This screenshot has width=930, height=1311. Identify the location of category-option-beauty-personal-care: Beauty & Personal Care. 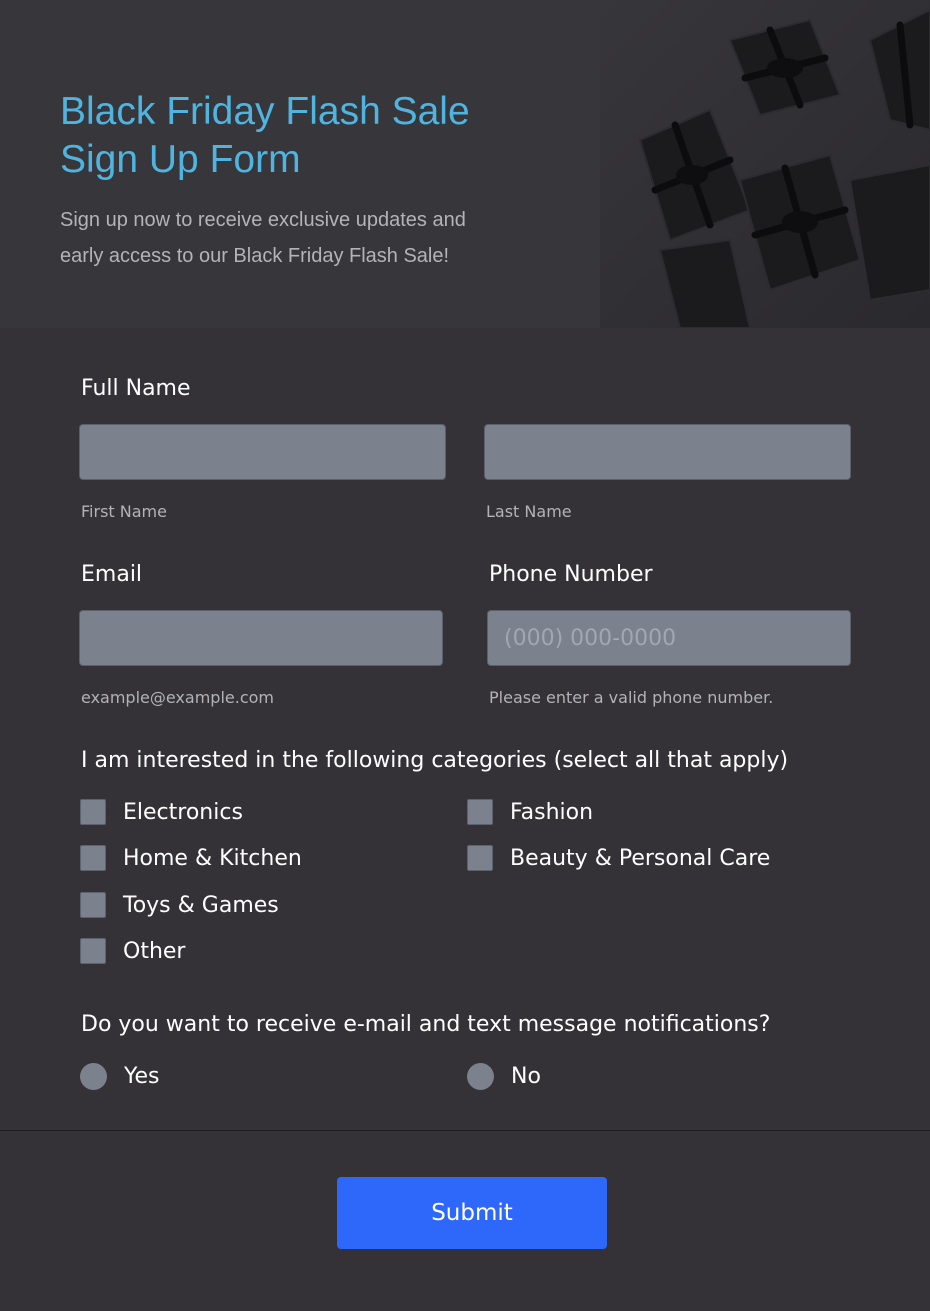
(618, 858).